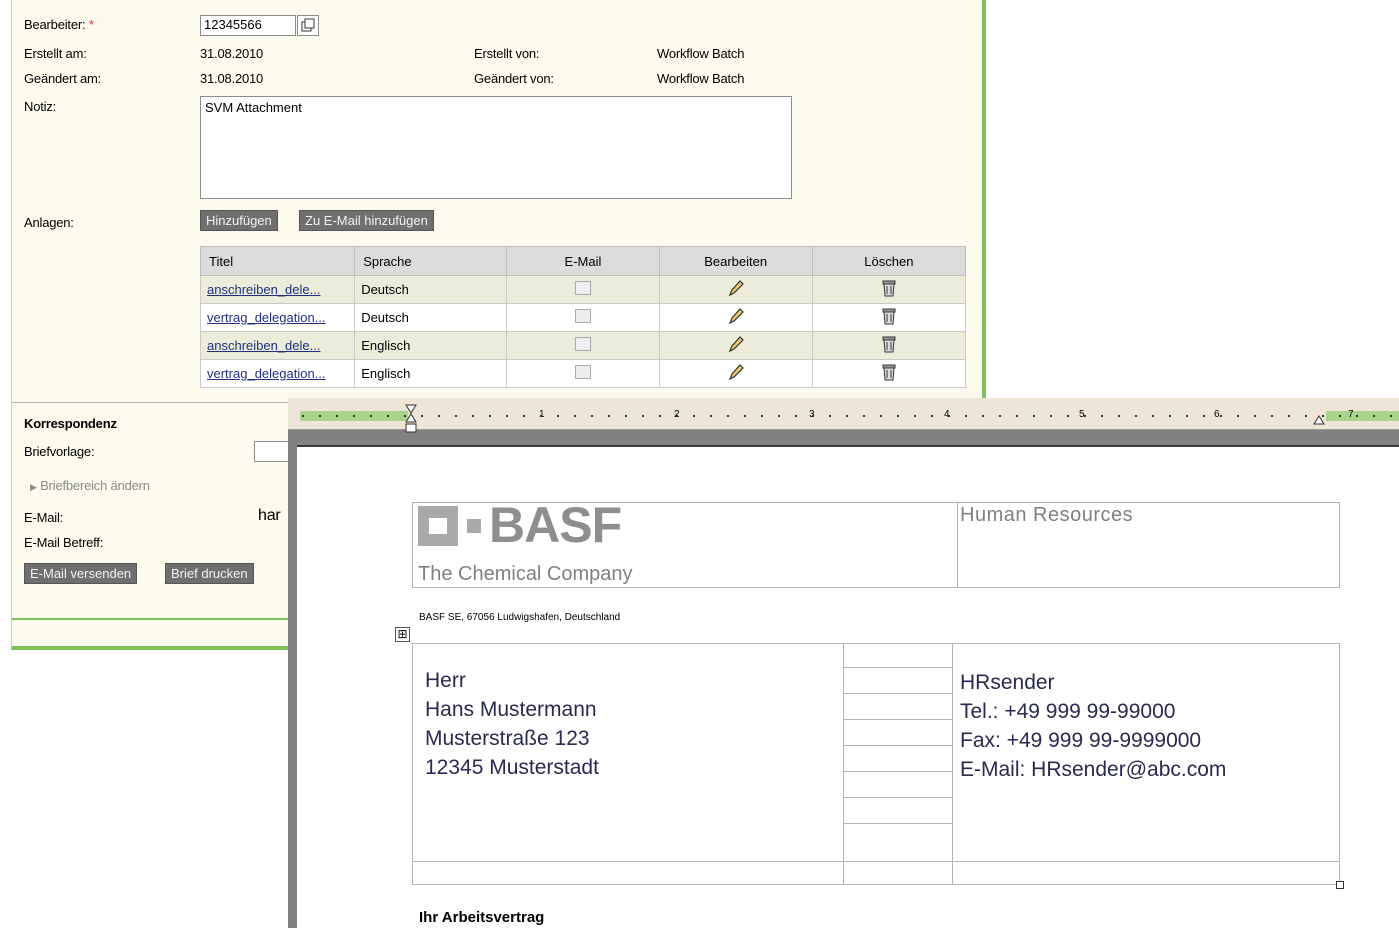 The height and width of the screenshot is (928, 1399). Describe the element at coordinates (507, 738) in the screenshot. I see `recipient-line: Musterstraße 123` at that location.